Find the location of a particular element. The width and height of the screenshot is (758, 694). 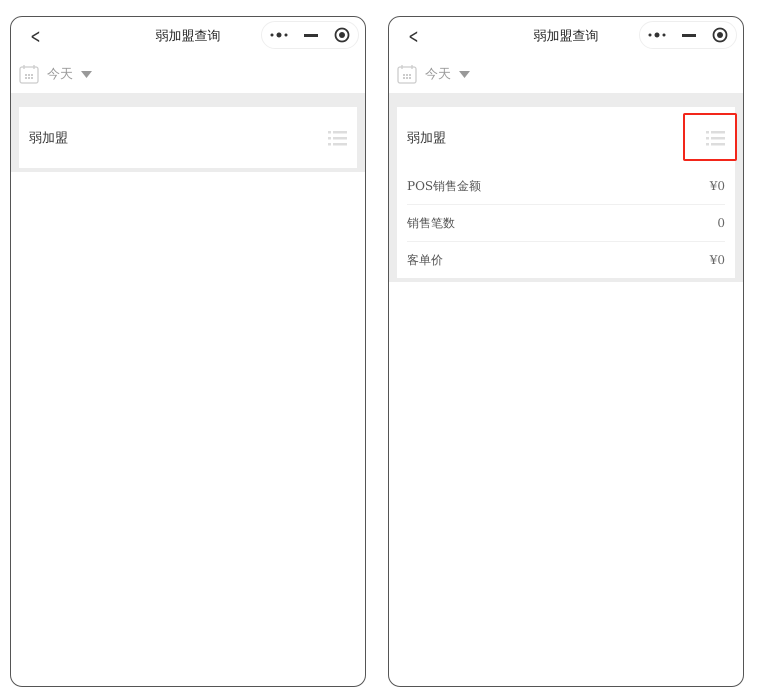

metric-label: POS销售金额 is located at coordinates (444, 186).